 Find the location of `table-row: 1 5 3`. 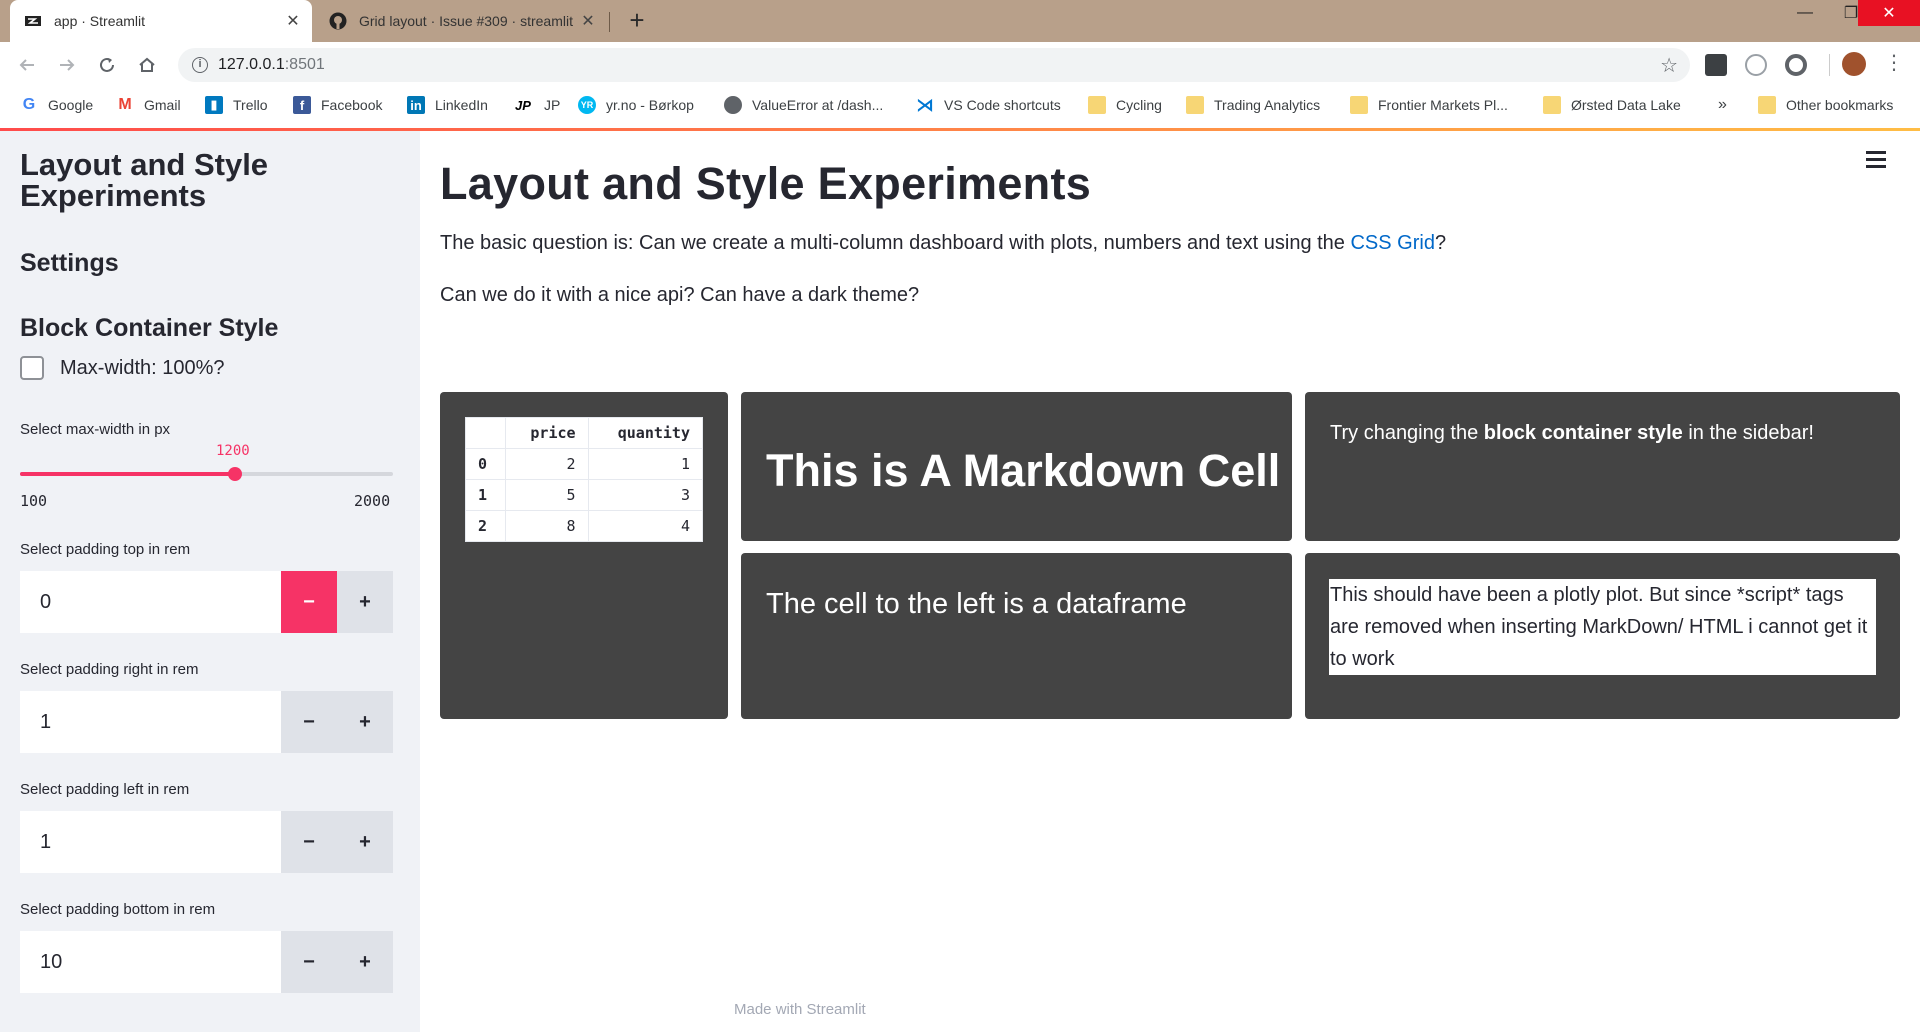

table-row: 1 5 3 is located at coordinates (584, 495).